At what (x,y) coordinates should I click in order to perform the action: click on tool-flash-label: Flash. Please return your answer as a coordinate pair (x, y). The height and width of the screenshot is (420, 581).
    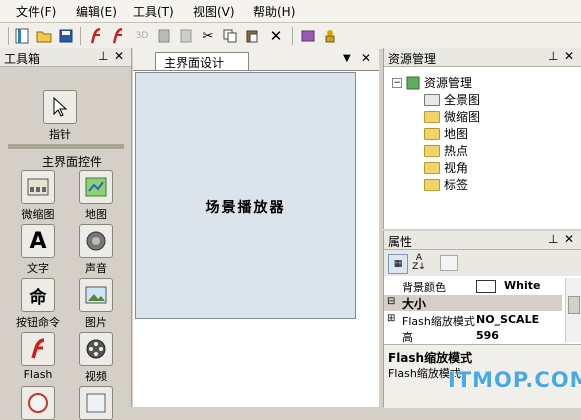
    Looking at the image, I should click on (38, 374).